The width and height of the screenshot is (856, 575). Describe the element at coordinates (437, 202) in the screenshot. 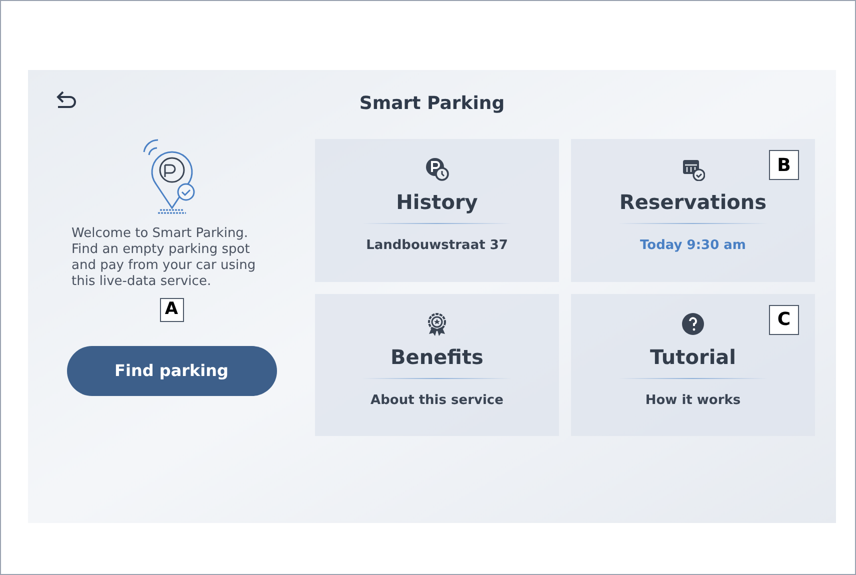

I see `tile-title: History` at that location.